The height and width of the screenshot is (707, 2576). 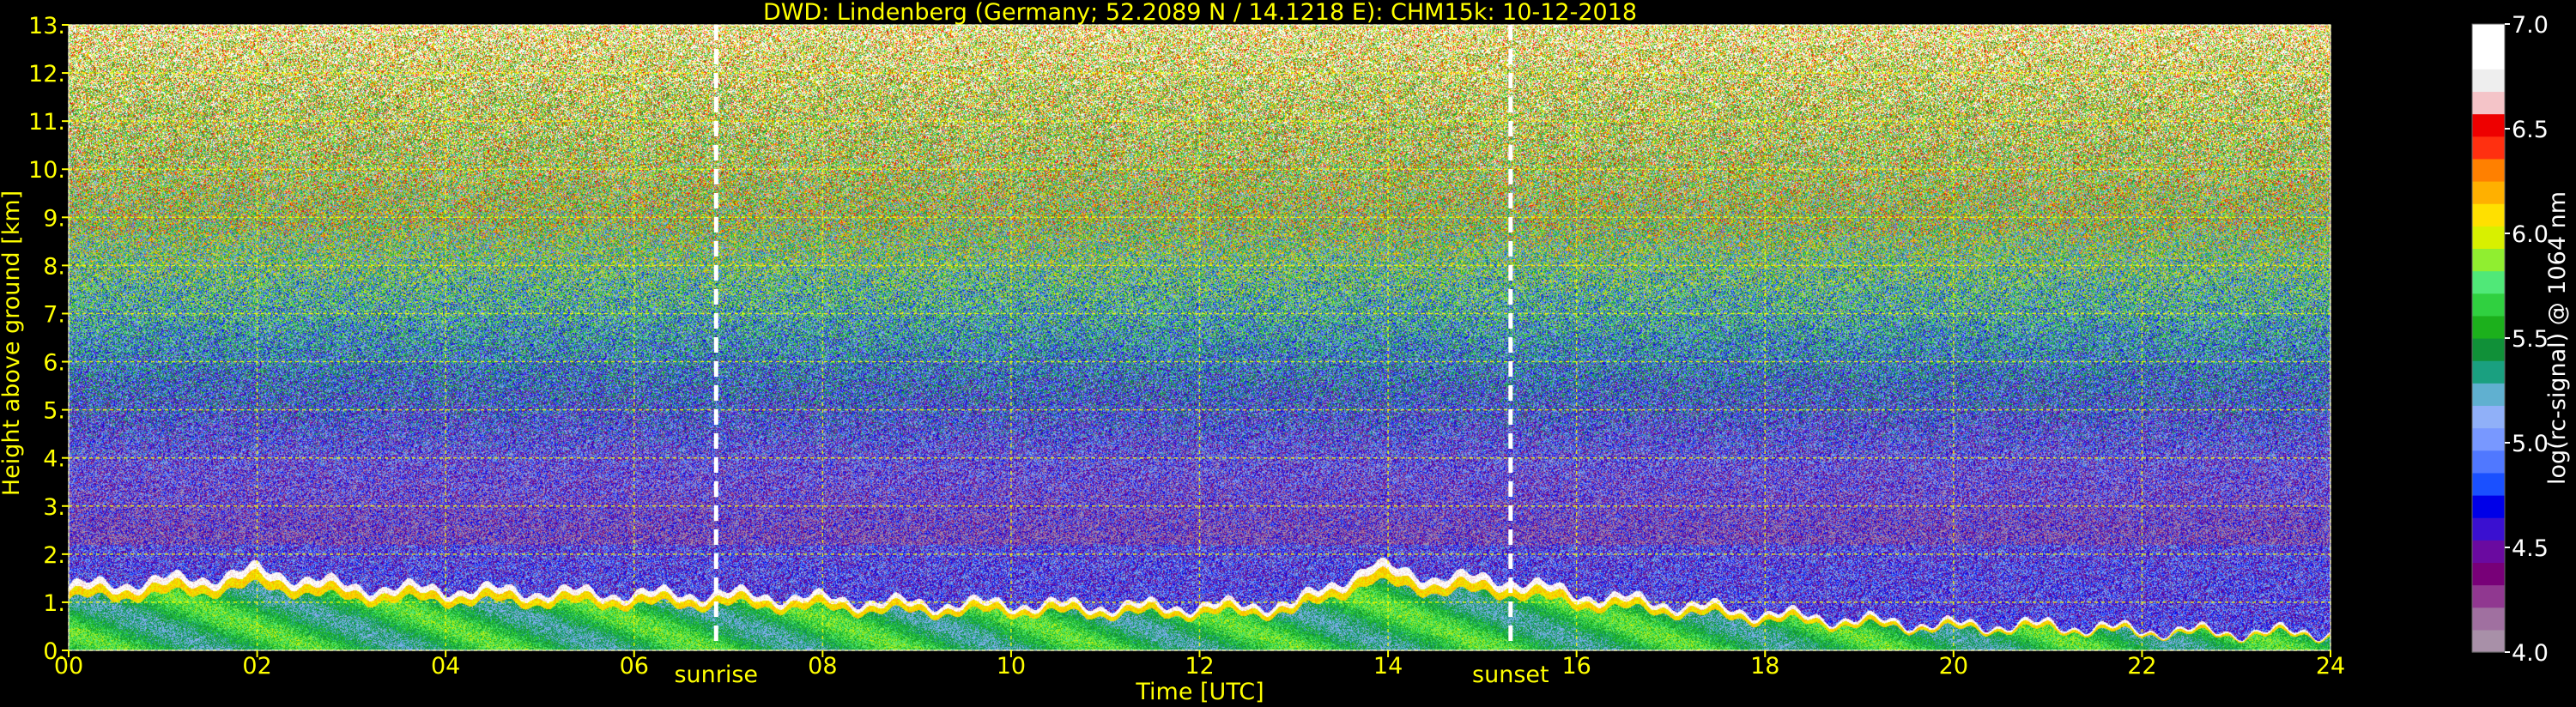 What do you see at coordinates (54, 411) in the screenshot?
I see `y-tick-label: 5.` at bounding box center [54, 411].